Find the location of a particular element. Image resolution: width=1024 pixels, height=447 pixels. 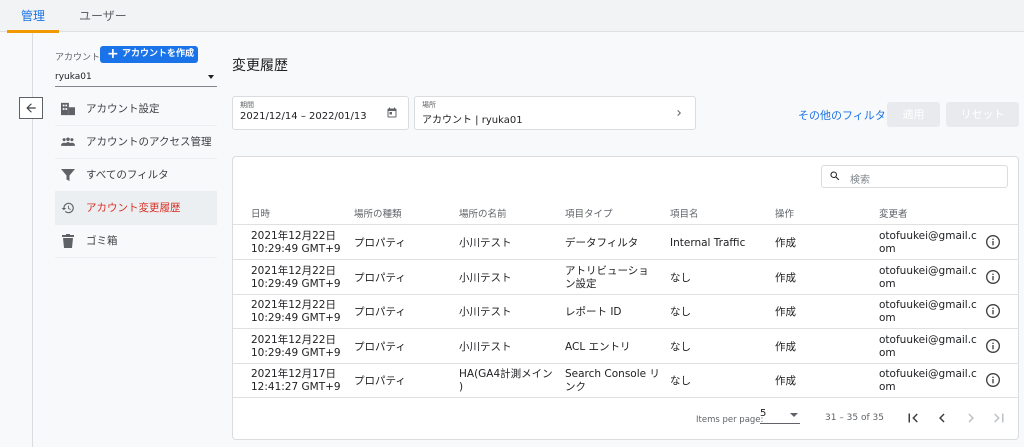

cell-date: 2021年12月22日 10:29:49 GMT+9 is located at coordinates (296, 347).